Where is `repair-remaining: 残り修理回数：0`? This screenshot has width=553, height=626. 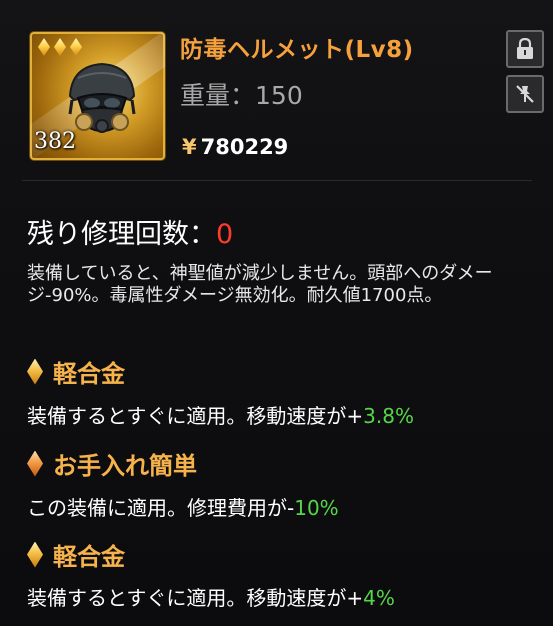 repair-remaining: 残り修理回数：0 is located at coordinates (130, 231).